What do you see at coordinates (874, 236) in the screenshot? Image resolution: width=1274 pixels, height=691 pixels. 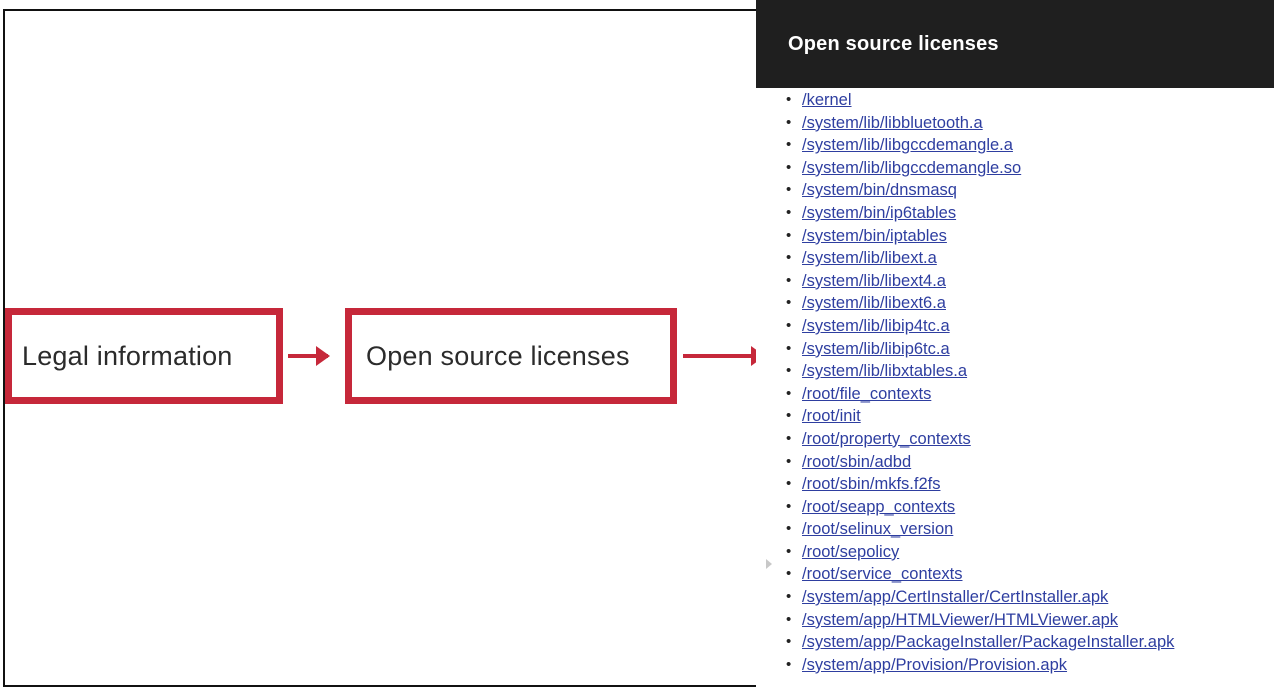 I see `license-link: /system/bin/iptables` at bounding box center [874, 236].